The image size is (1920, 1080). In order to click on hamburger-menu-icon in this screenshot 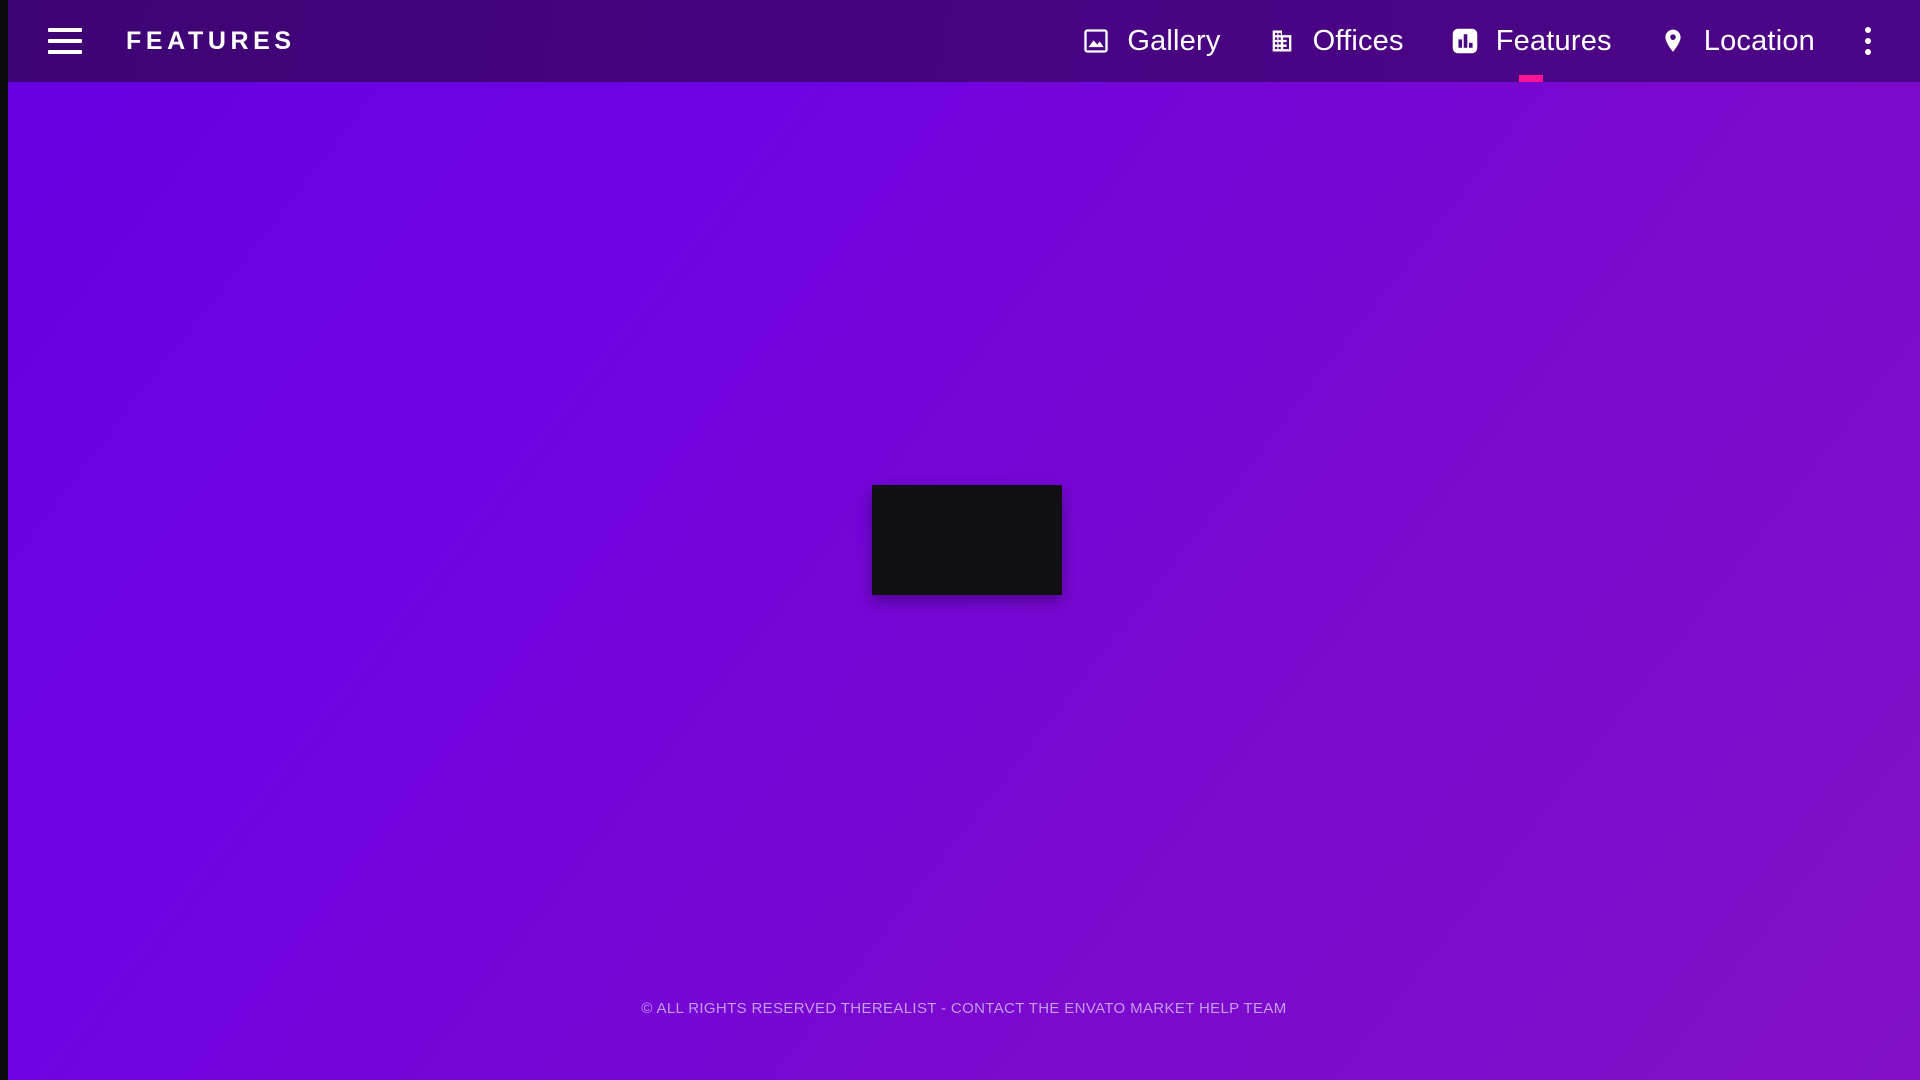, I will do `click(65, 41)`.